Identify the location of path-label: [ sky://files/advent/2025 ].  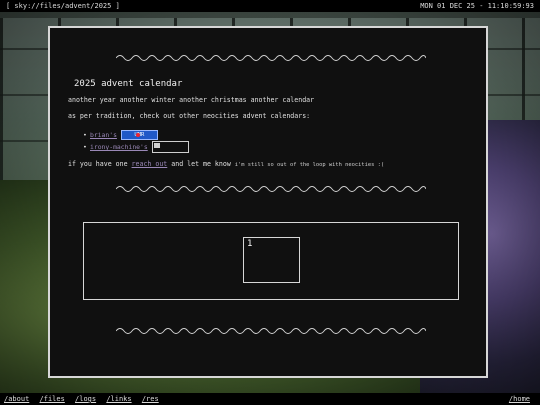
(63, 6).